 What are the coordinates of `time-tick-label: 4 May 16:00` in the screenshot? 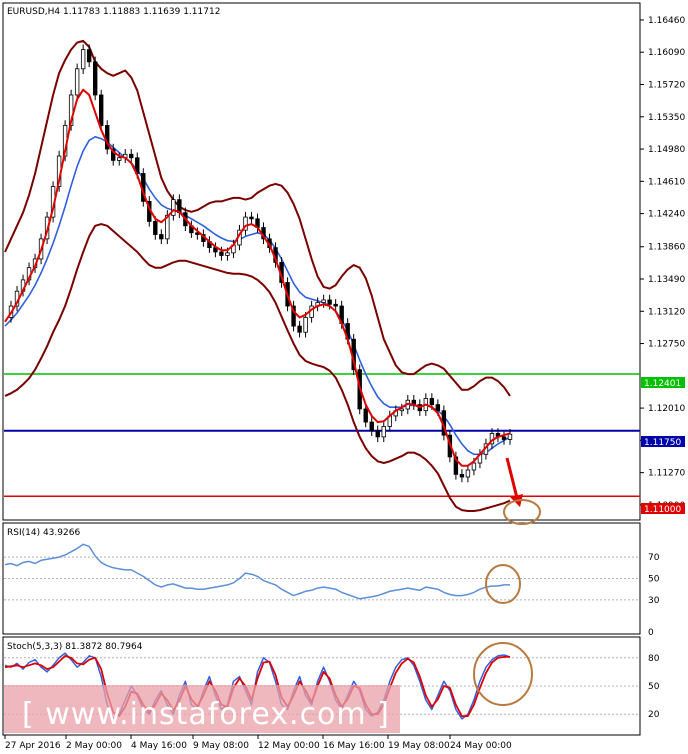 It's located at (159, 746).